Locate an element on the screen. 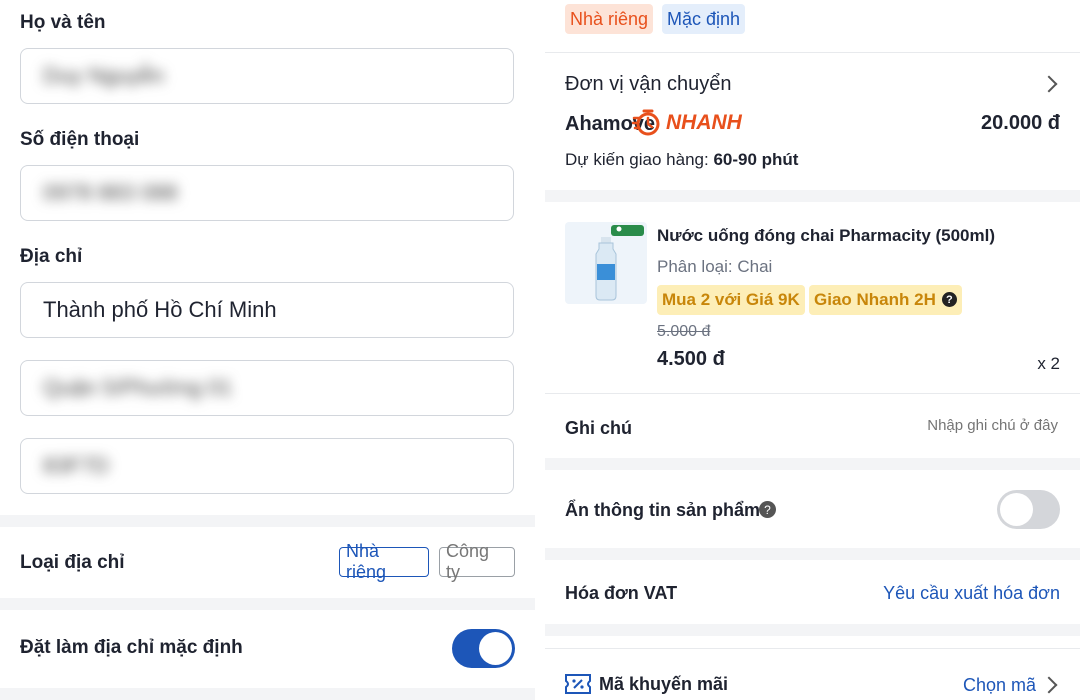 This screenshot has height=700, width=1080. voucher-icon is located at coordinates (578, 686).